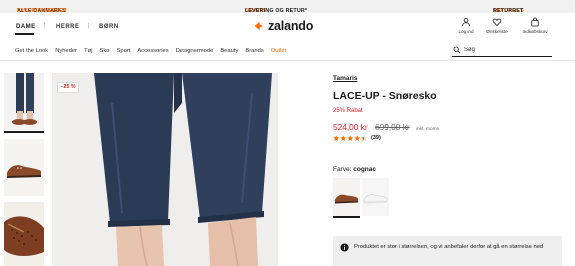 Image resolution: width=575 pixels, height=266 pixels. Describe the element at coordinates (364, 138) in the screenshot. I see `half-star-icon` at that location.